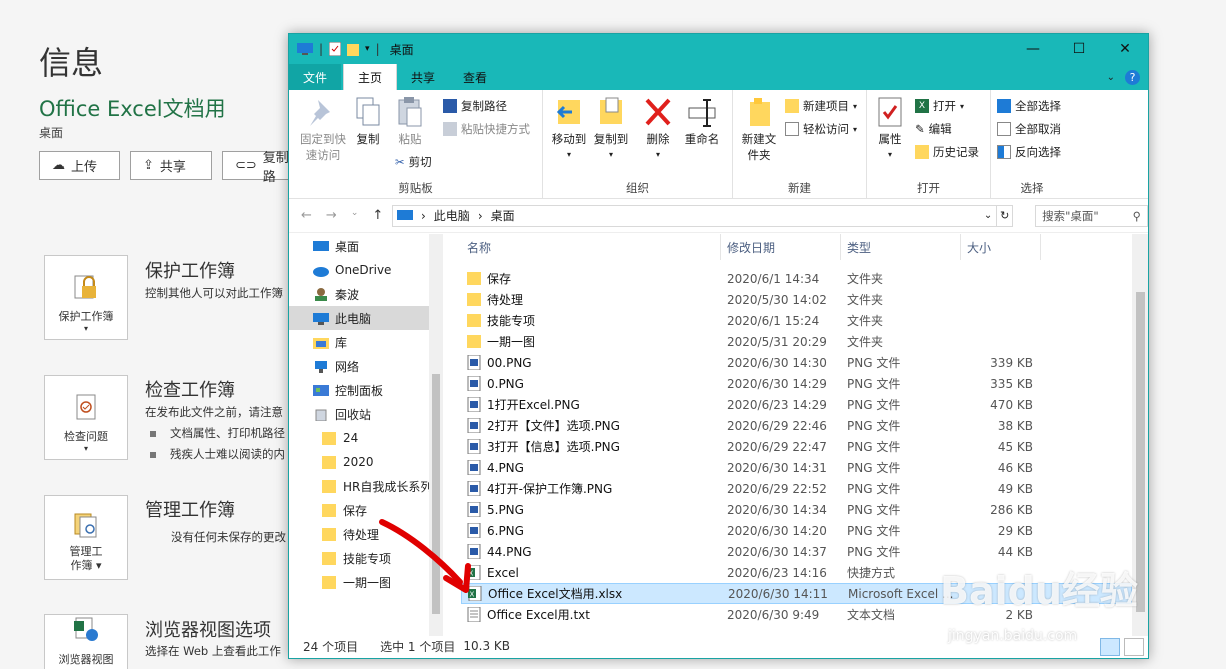 The width and height of the screenshot is (1226, 669). I want to click on tab-view: 查看, so click(475, 77).